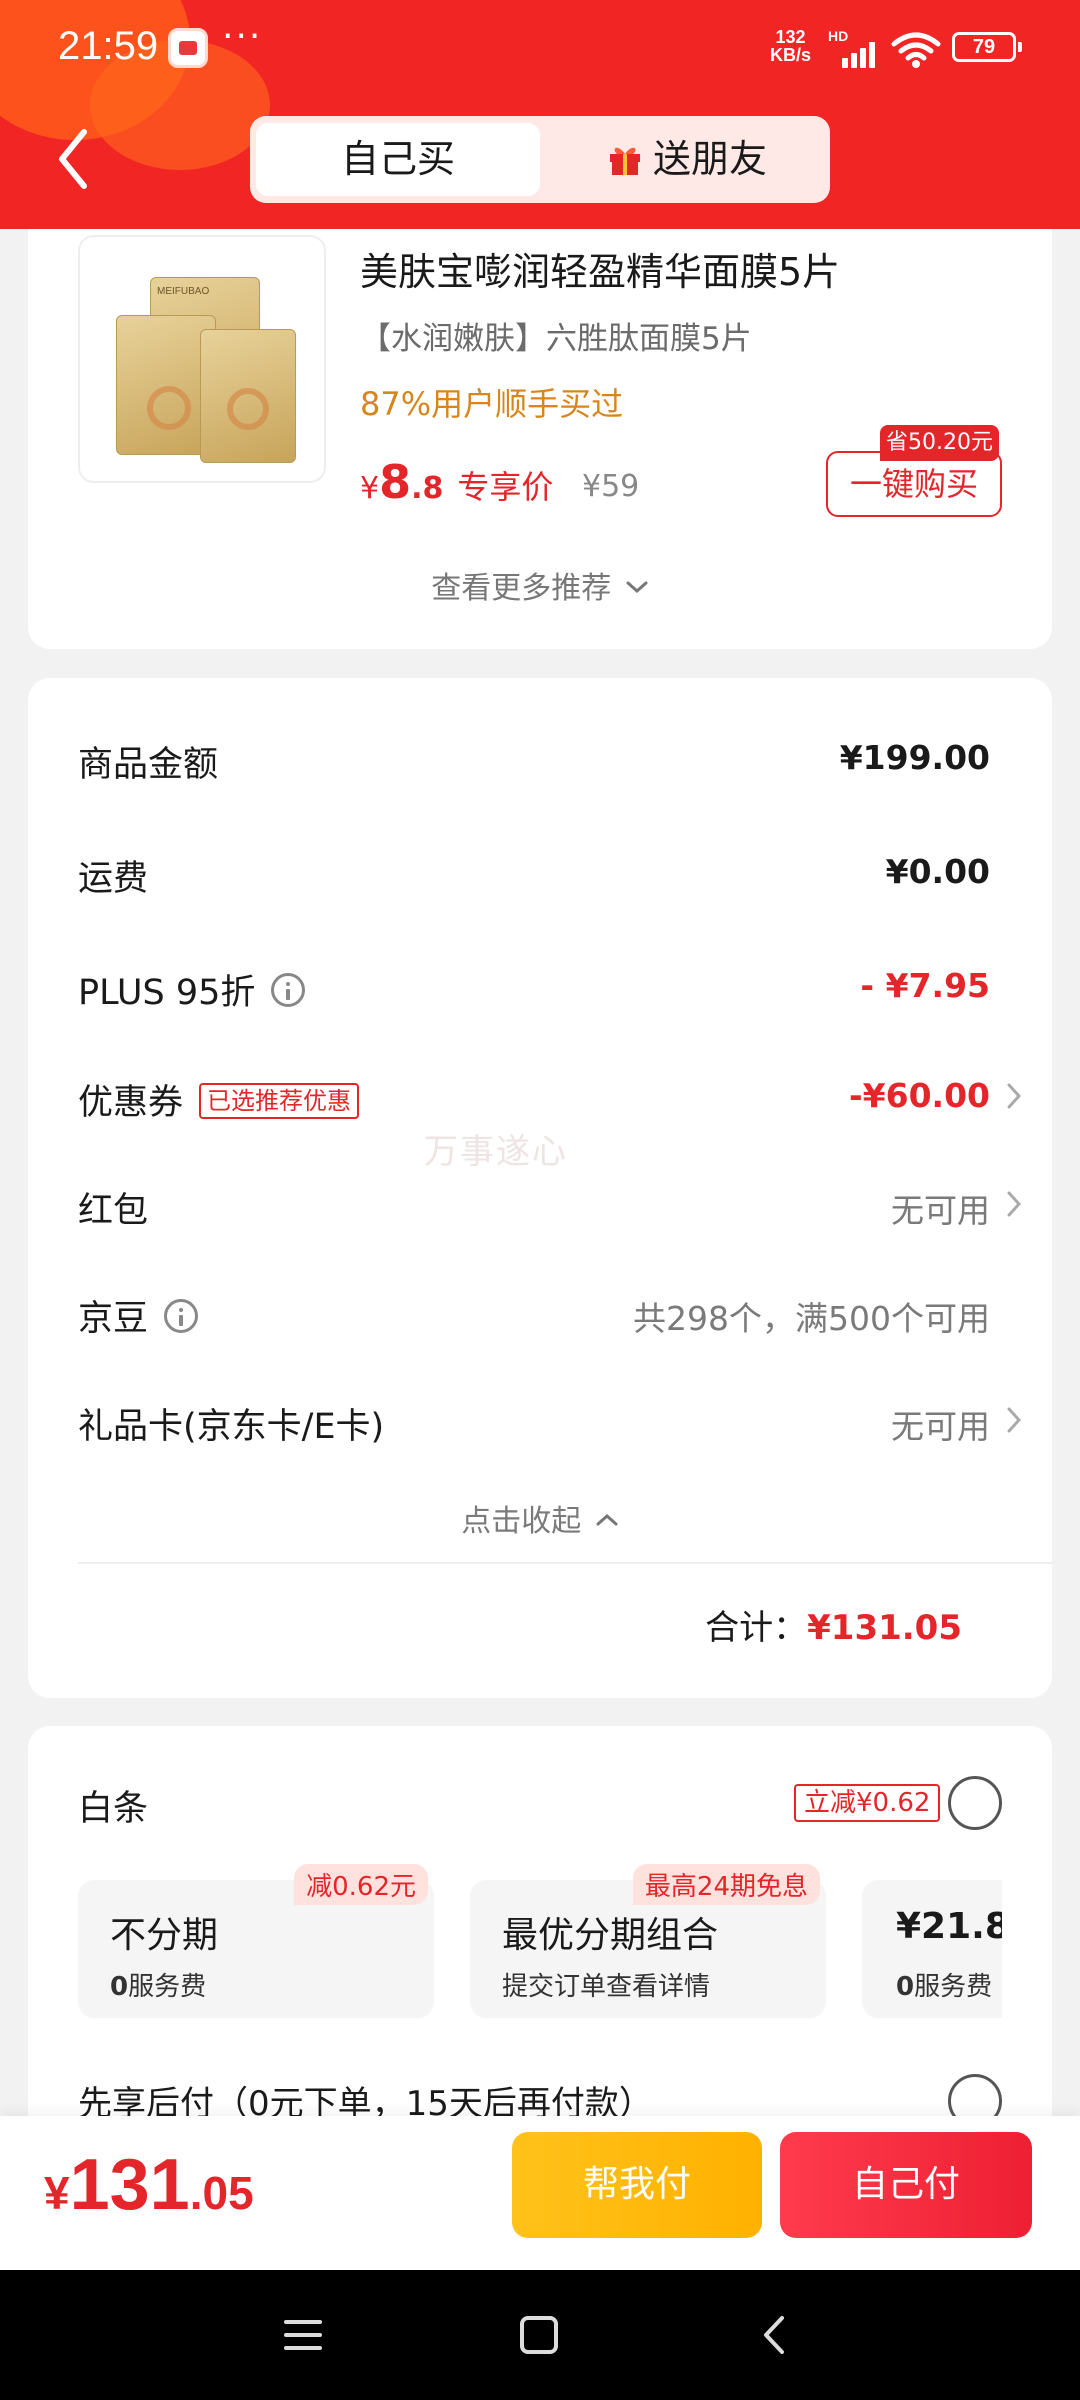 The image size is (1080, 2400). I want to click on self-pay-button: 自己付, so click(906, 2185).